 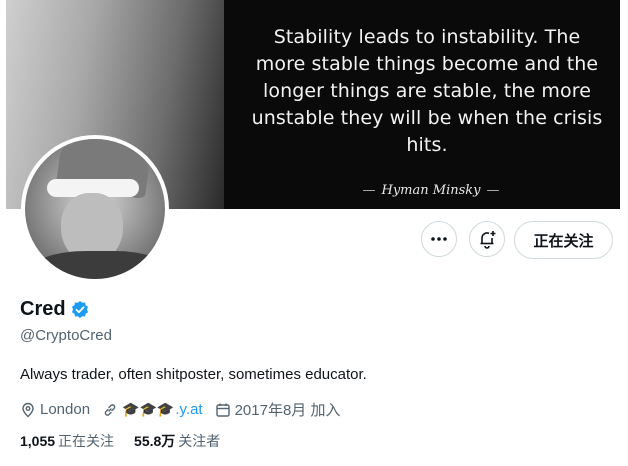 I want to click on following-count: 1,055, so click(x=38, y=441).